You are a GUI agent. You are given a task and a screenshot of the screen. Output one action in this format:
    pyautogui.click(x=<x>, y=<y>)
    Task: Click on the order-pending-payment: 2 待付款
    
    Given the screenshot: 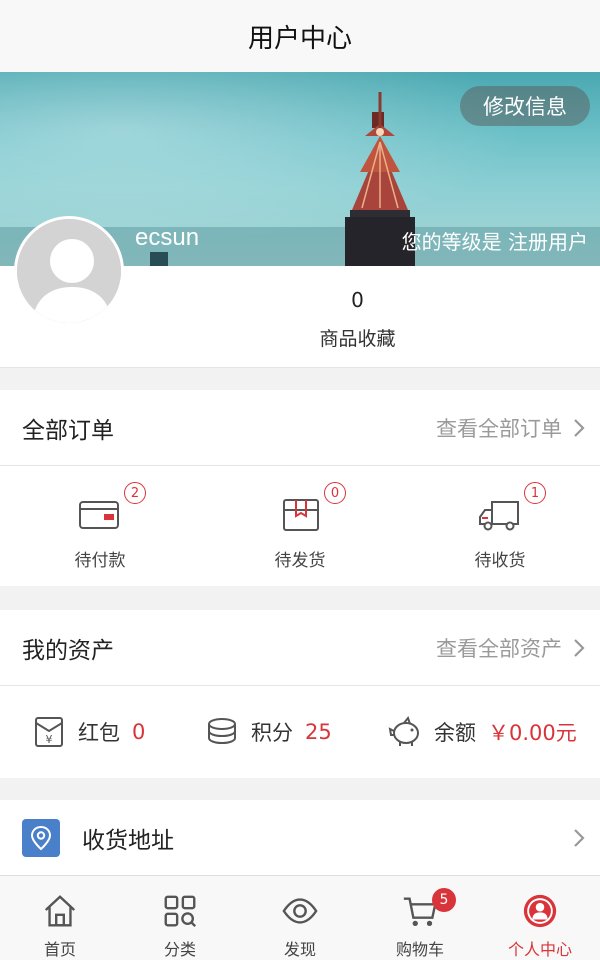 What is the action you would take?
    pyautogui.click(x=100, y=526)
    